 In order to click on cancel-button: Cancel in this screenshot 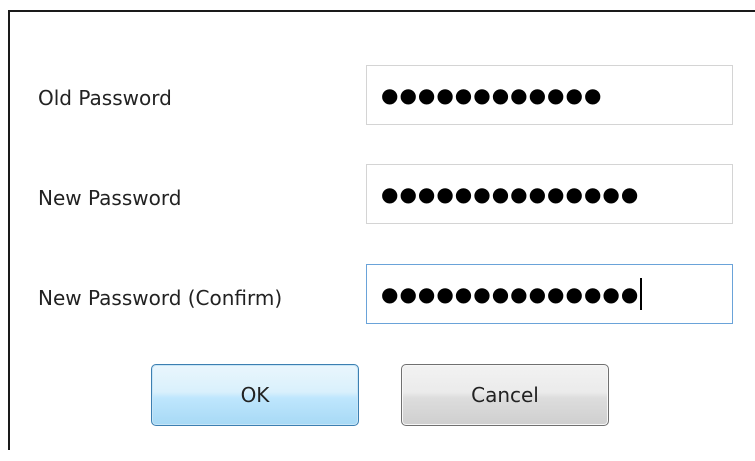, I will do `click(505, 395)`.